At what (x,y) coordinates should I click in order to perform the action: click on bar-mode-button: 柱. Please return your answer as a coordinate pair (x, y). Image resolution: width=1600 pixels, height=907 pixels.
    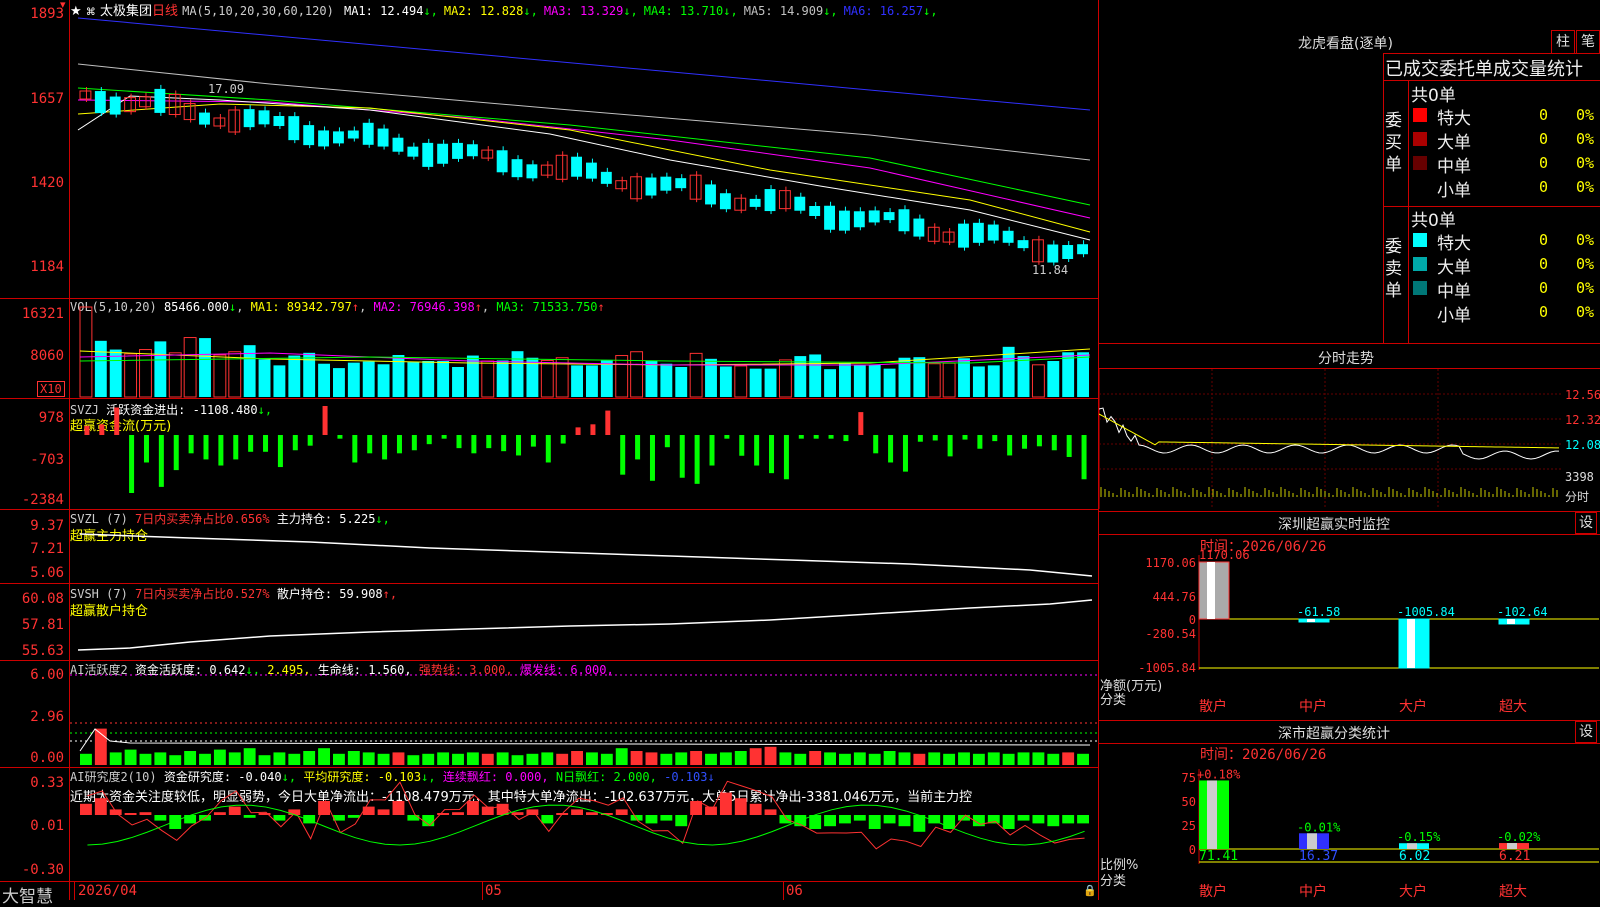
    Looking at the image, I should click on (1563, 42).